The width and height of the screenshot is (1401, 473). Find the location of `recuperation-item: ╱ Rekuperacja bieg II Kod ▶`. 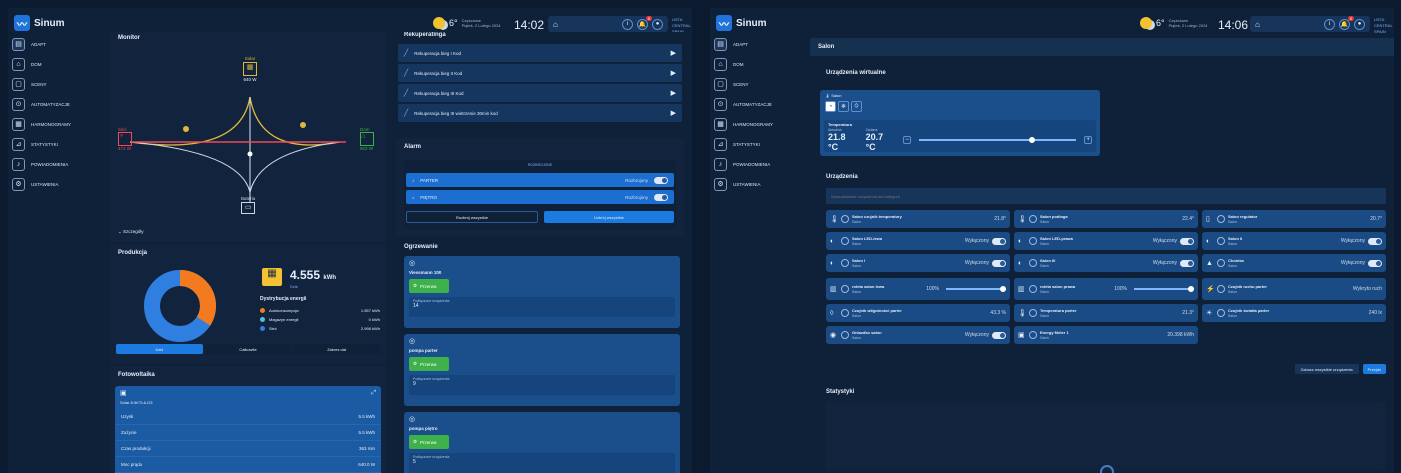

recuperation-item: ╱ Rekuperacja bieg II Kod ▶ is located at coordinates (540, 73).